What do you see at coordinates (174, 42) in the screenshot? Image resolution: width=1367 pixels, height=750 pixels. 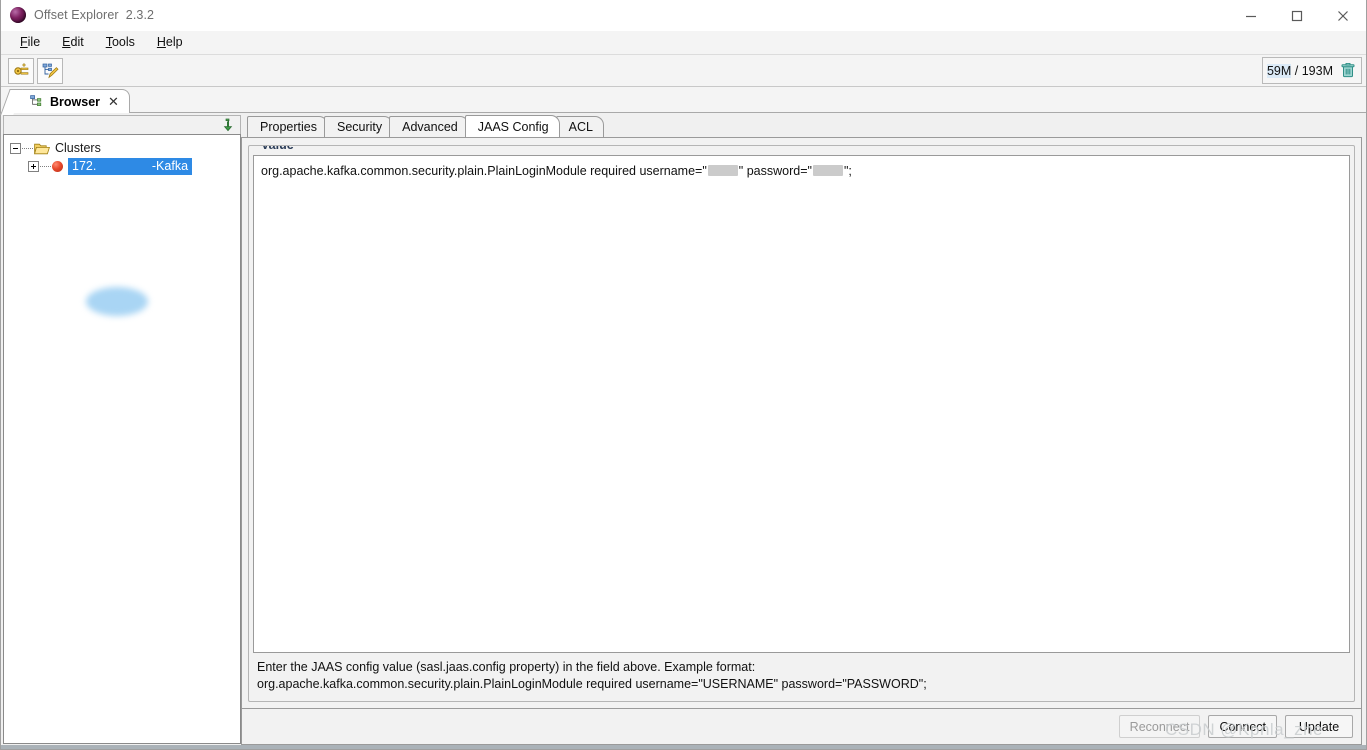 I see `menu-rest-help: elp` at bounding box center [174, 42].